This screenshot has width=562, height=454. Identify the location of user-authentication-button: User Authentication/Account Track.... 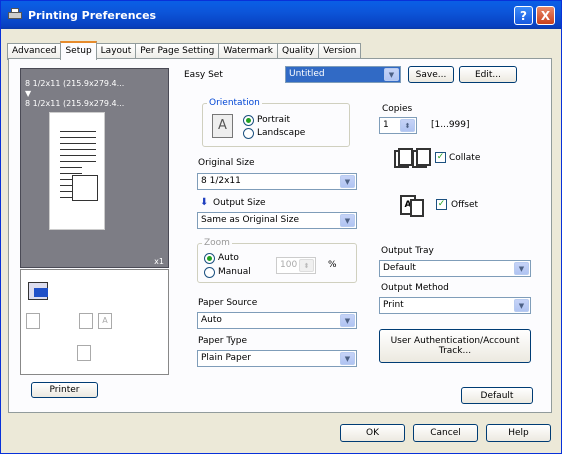
(455, 346).